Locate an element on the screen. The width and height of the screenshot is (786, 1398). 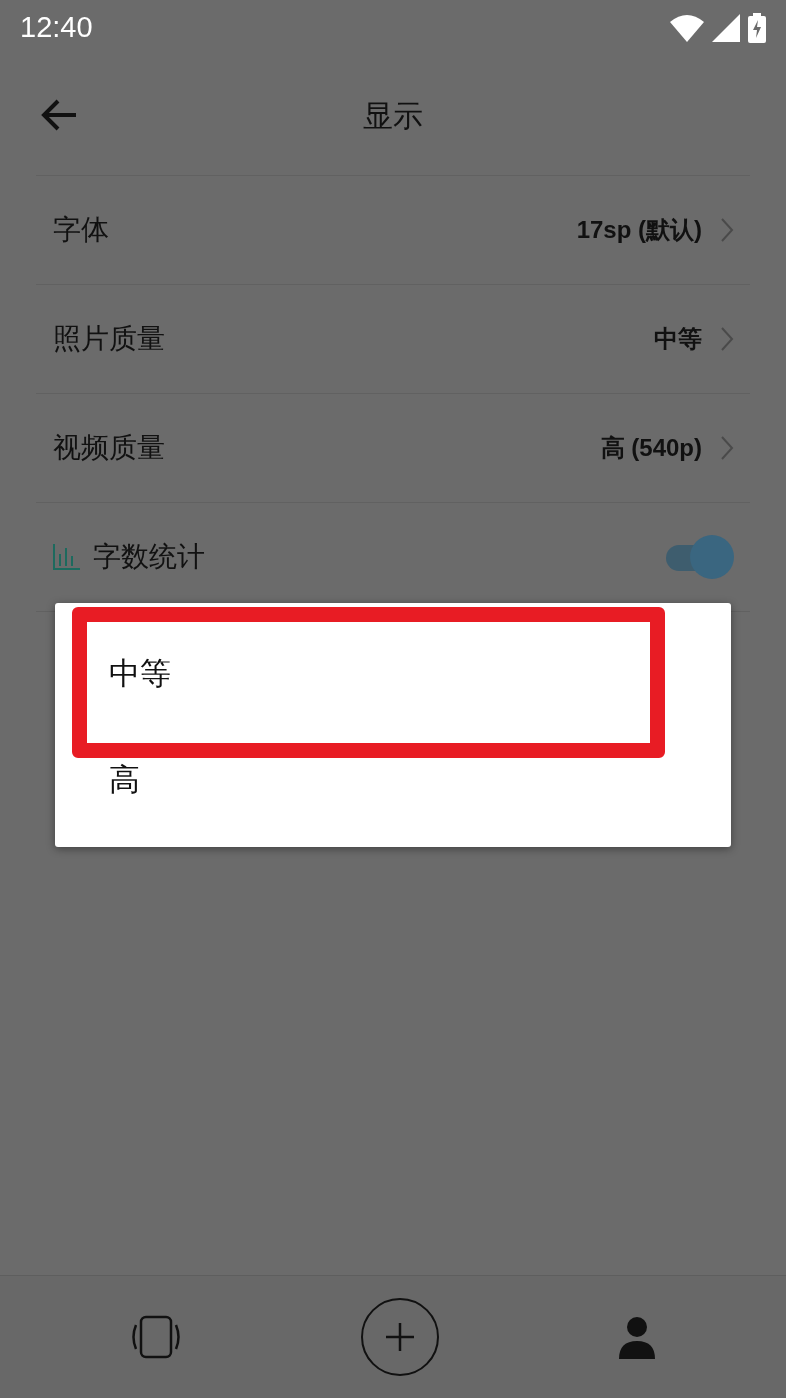
setting-value: 高 (540p) is located at coordinates (651, 448).